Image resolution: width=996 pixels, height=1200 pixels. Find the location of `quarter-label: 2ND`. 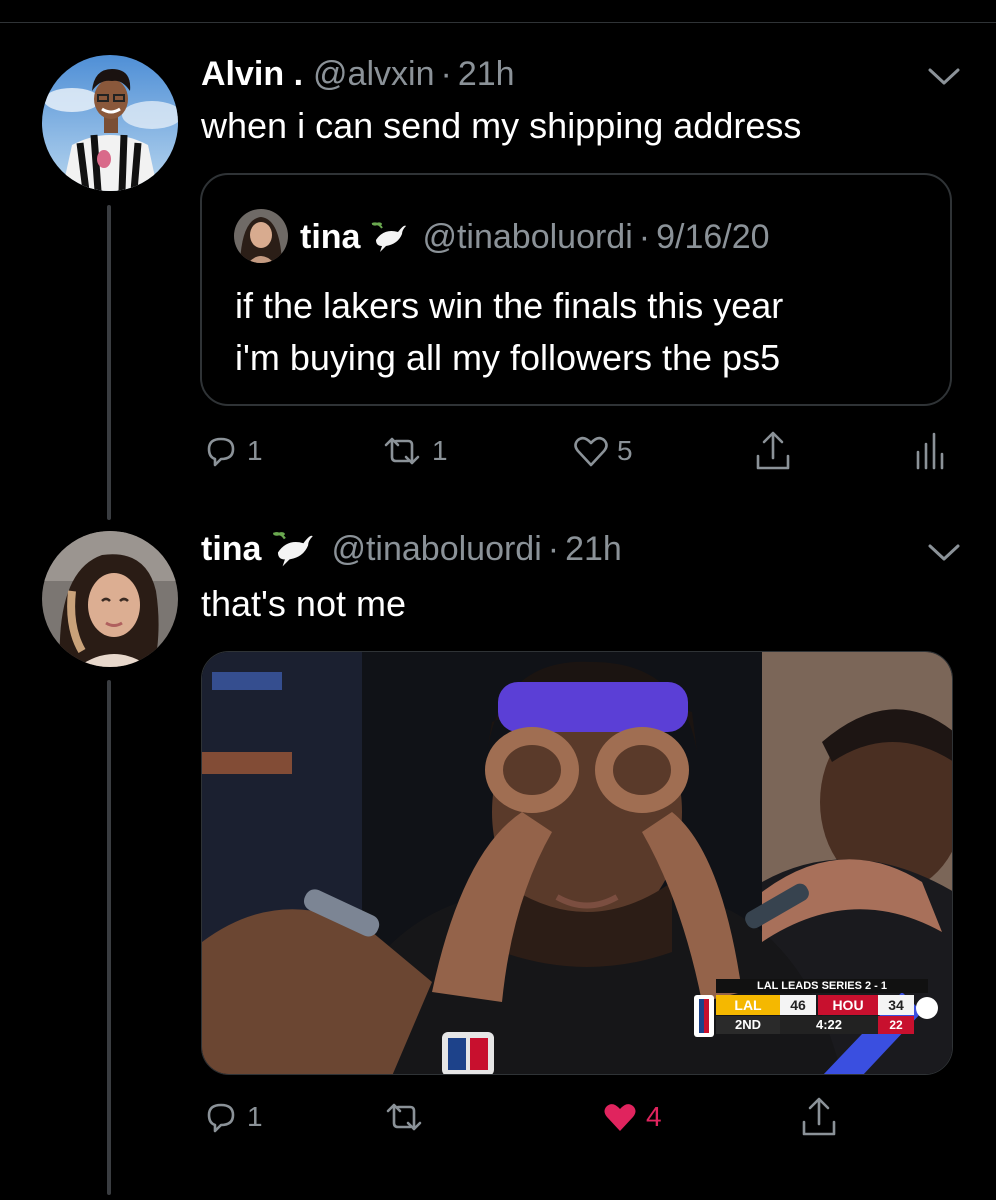

quarter-label: 2ND is located at coordinates (748, 1025).